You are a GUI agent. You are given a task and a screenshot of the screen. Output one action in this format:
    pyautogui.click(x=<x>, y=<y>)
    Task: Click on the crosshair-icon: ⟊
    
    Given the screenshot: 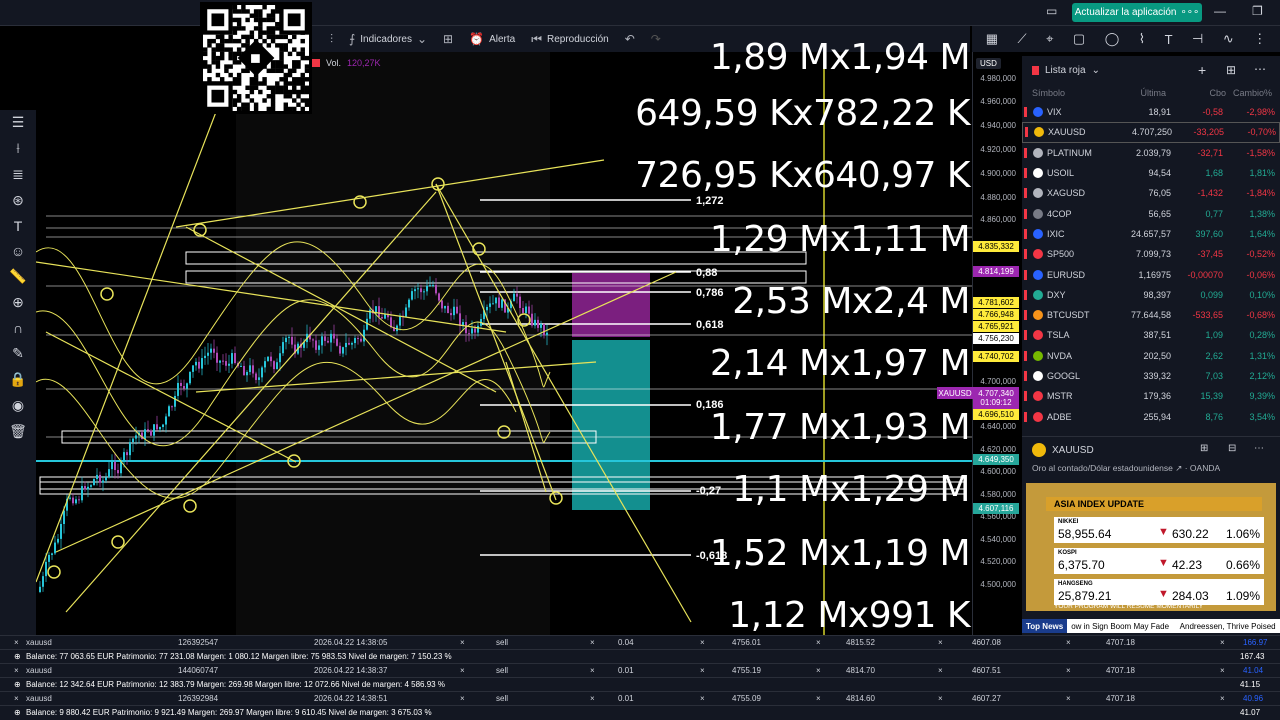 What is the action you would take?
    pyautogui.click(x=18, y=148)
    